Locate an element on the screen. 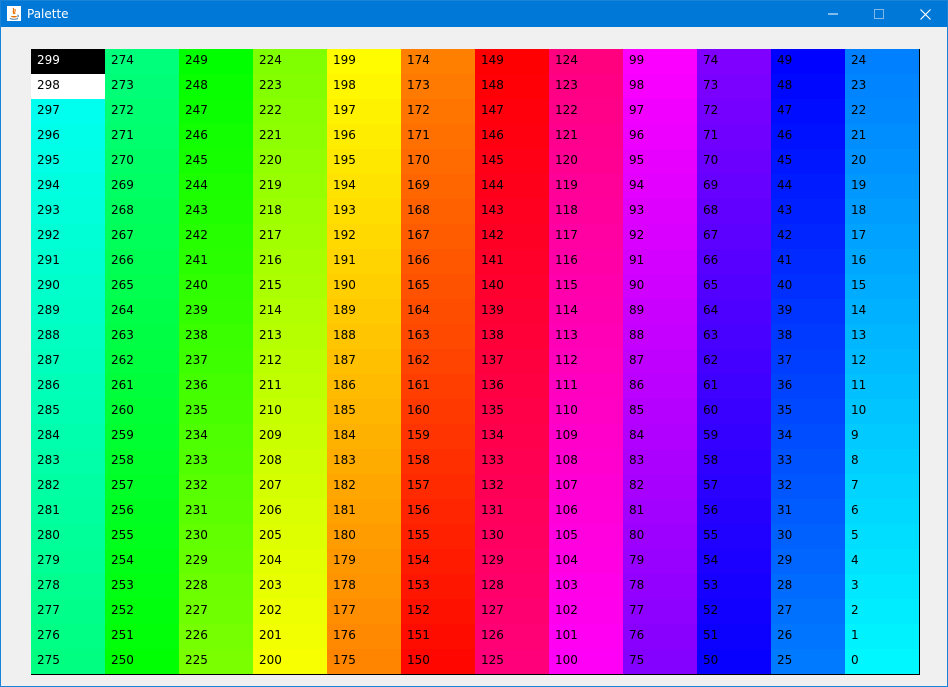  palette-cell-259: 259 is located at coordinates (142, 437).